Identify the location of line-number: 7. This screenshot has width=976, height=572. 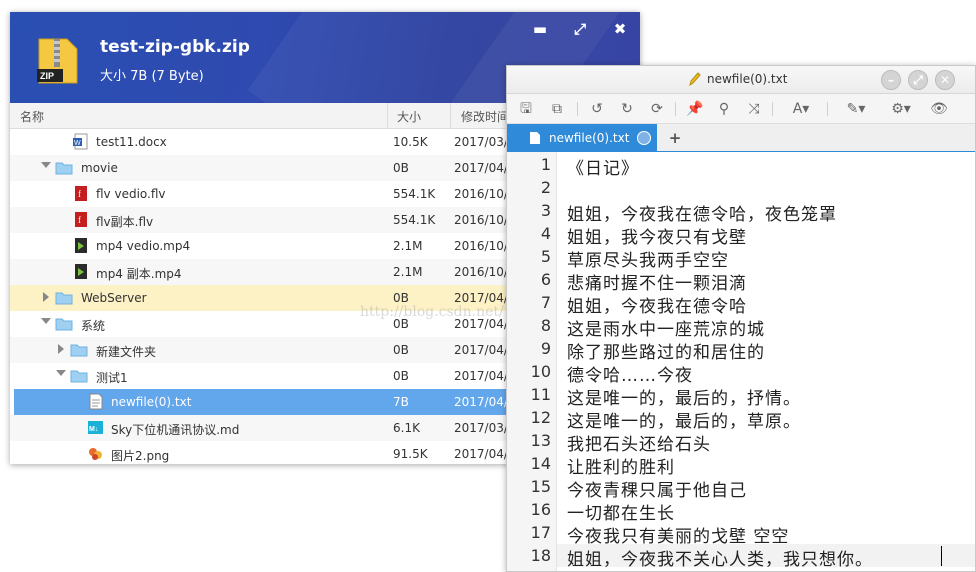
(545, 302).